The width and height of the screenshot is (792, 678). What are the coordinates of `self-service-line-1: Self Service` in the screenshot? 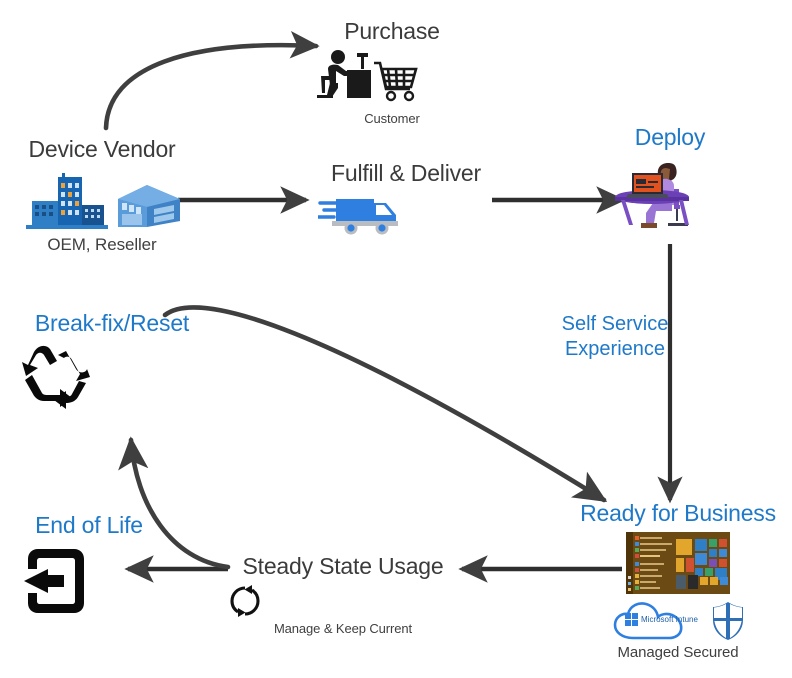 It's located at (615, 324).